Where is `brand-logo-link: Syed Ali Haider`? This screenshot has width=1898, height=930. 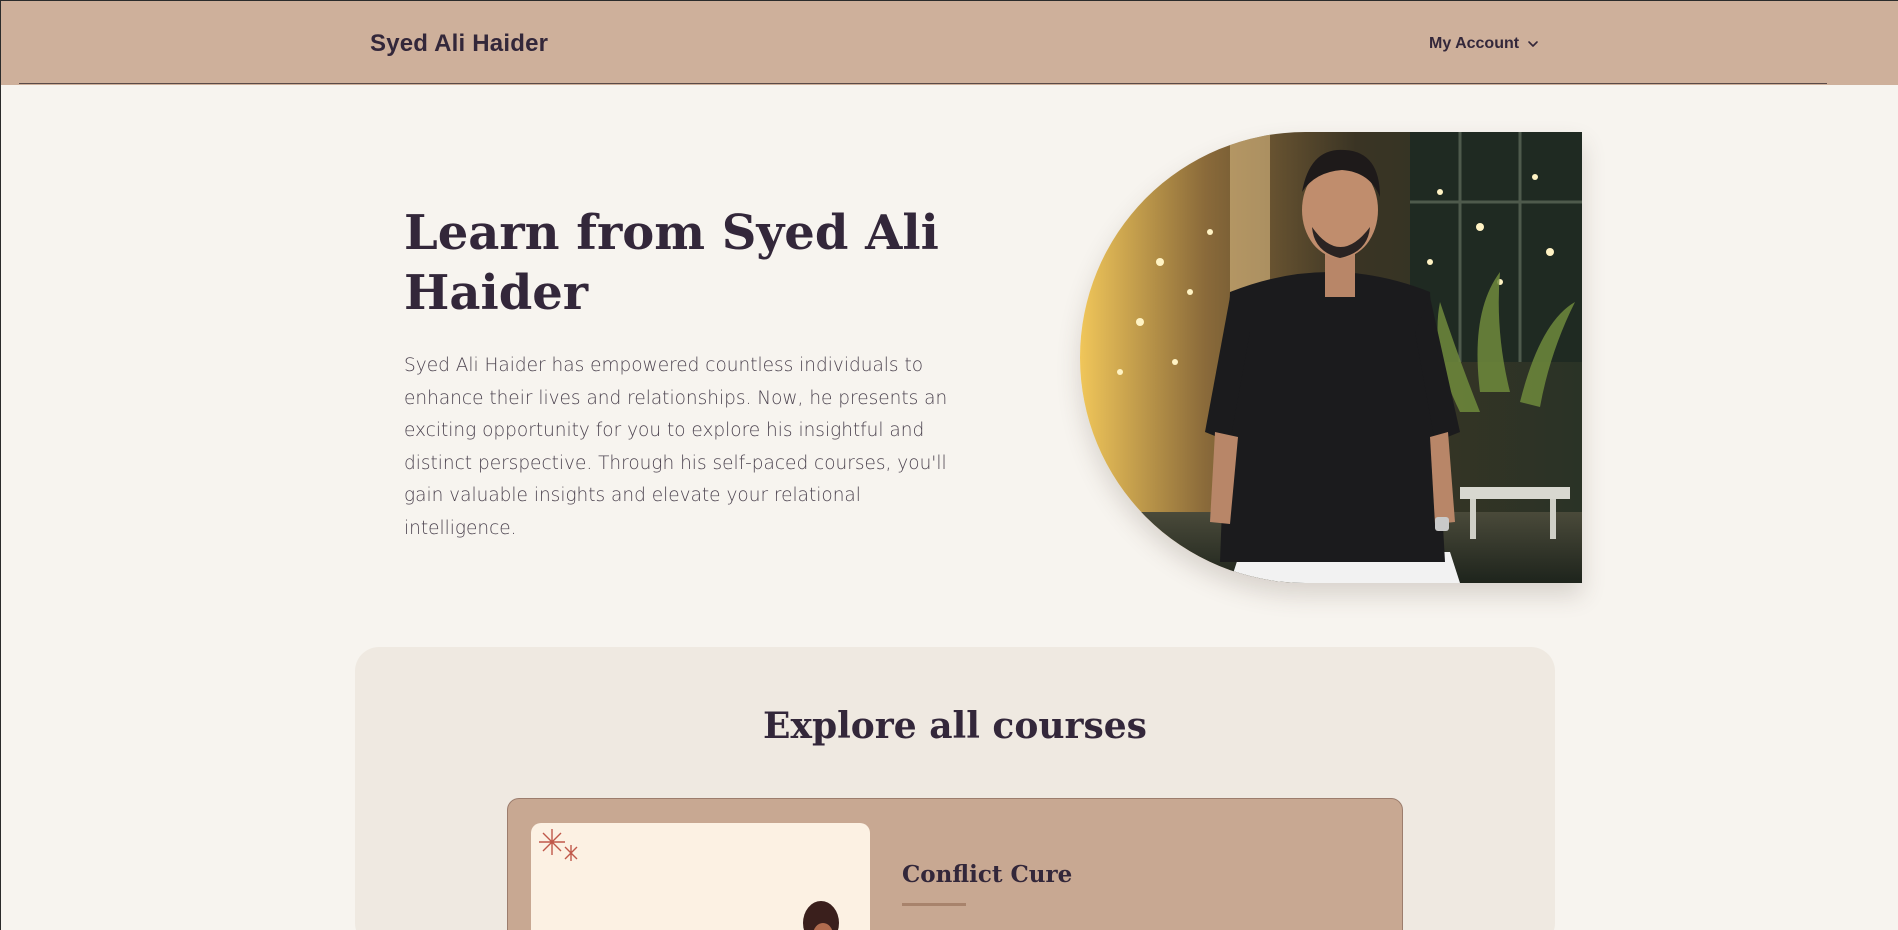 brand-logo-link: Syed Ali Haider is located at coordinates (459, 44).